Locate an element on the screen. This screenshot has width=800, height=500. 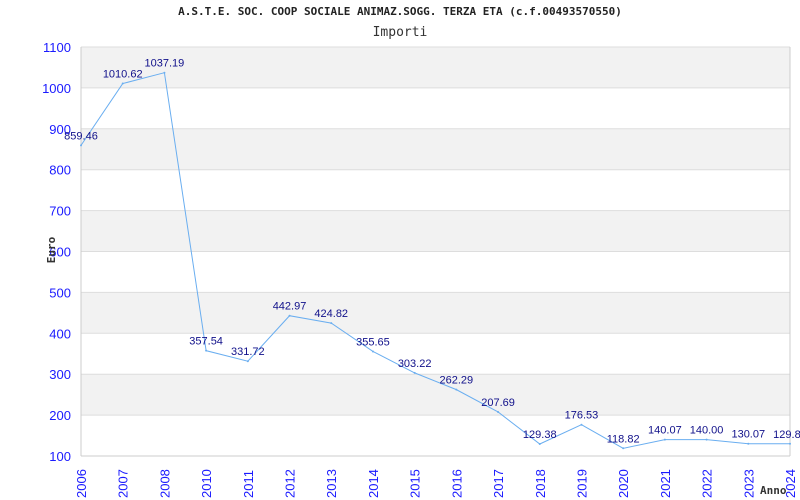
x-tick-label: 2011 is located at coordinates (248, 484).